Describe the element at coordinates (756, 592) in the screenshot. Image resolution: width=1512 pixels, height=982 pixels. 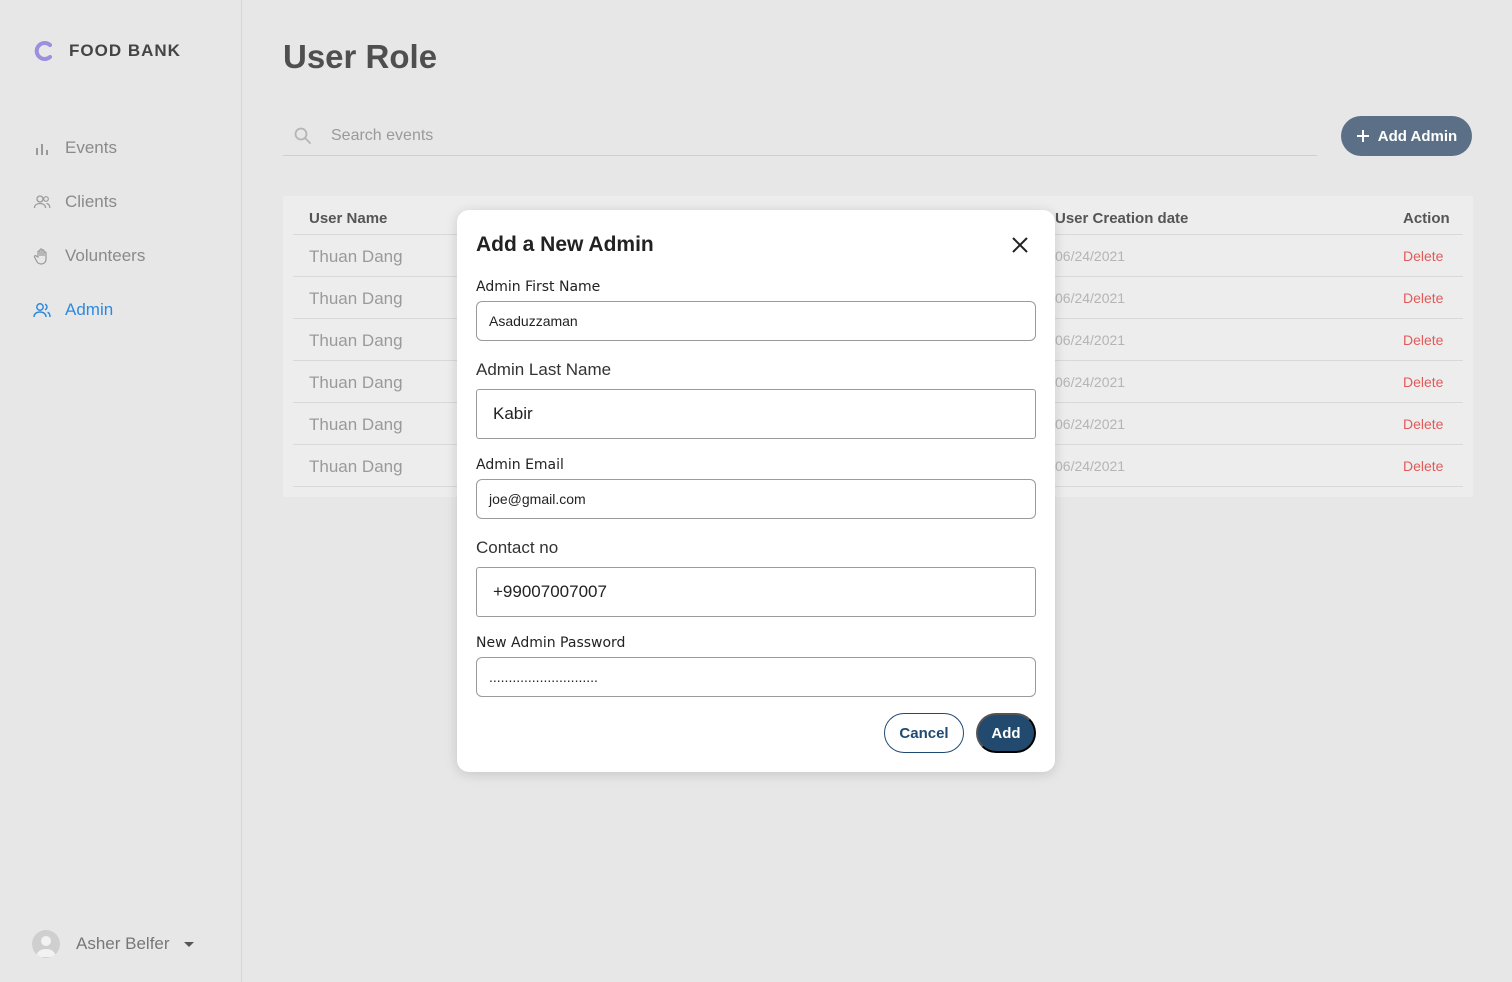
I see `contact-field: +99007007007` at that location.